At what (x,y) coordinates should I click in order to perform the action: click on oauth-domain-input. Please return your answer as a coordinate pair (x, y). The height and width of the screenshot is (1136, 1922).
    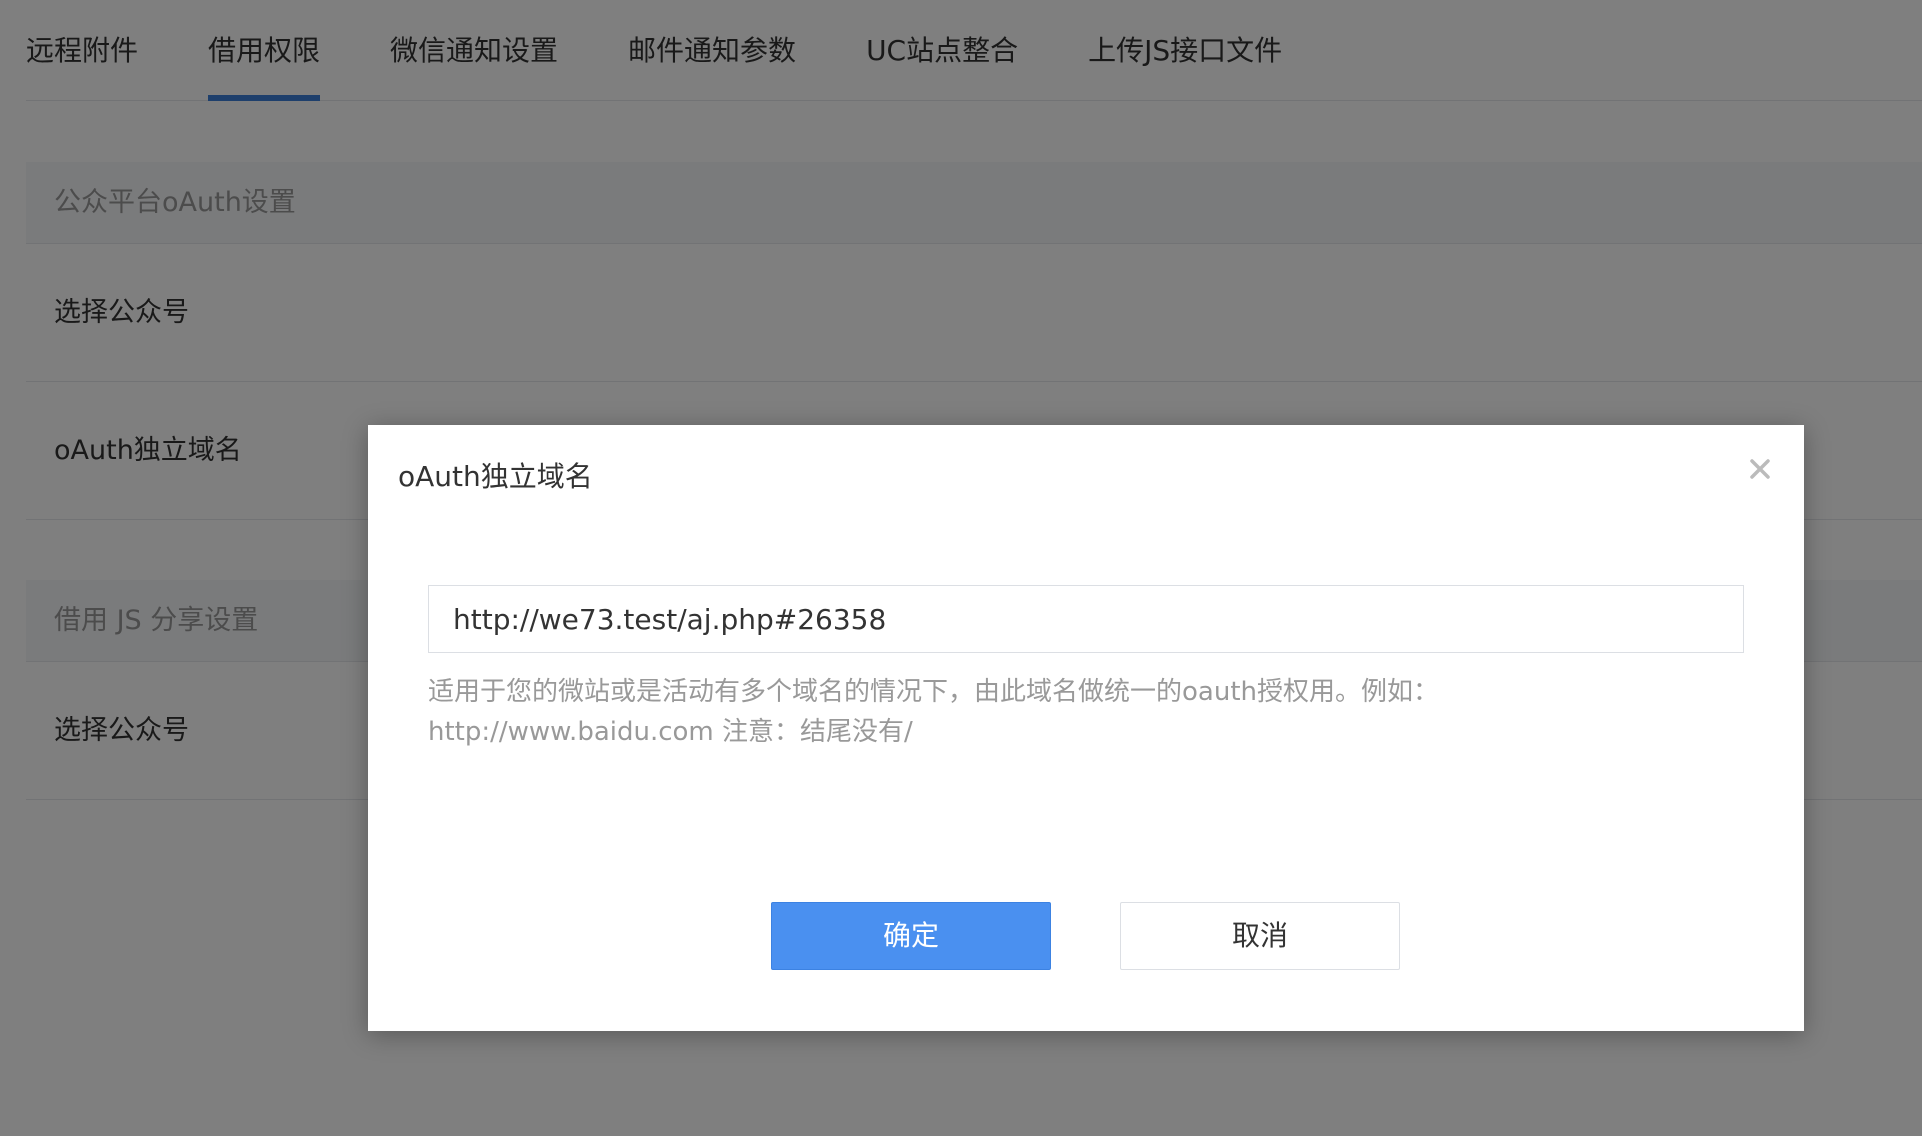
    Looking at the image, I should click on (1086, 619).